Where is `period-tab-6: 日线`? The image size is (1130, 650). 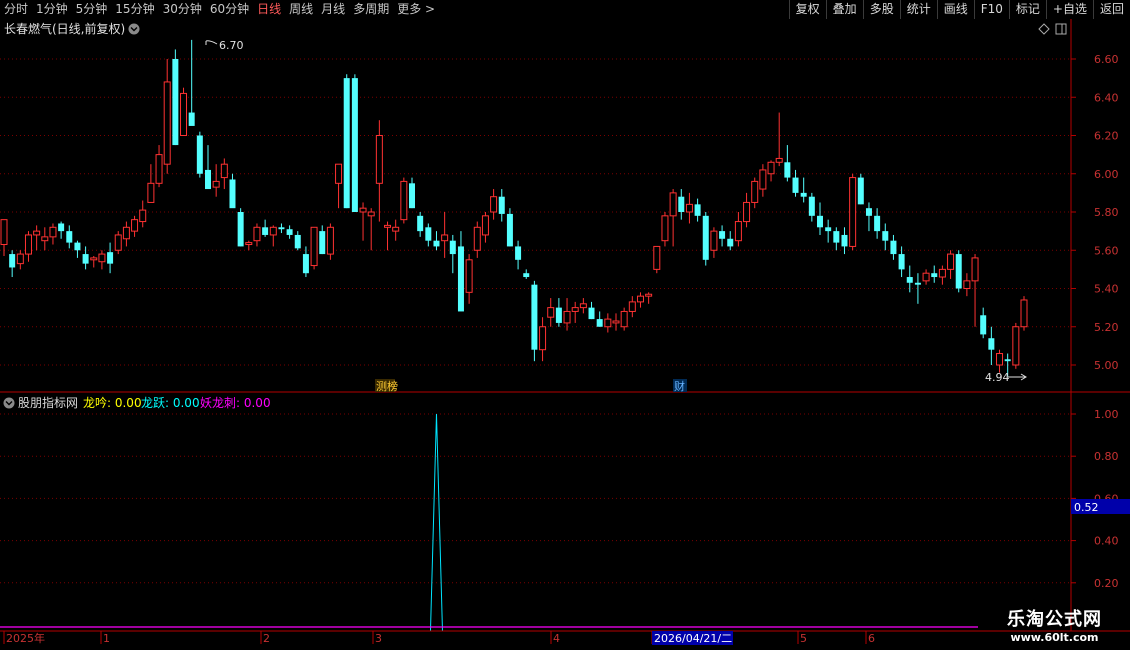 period-tab-6: 日线 is located at coordinates (269, 9).